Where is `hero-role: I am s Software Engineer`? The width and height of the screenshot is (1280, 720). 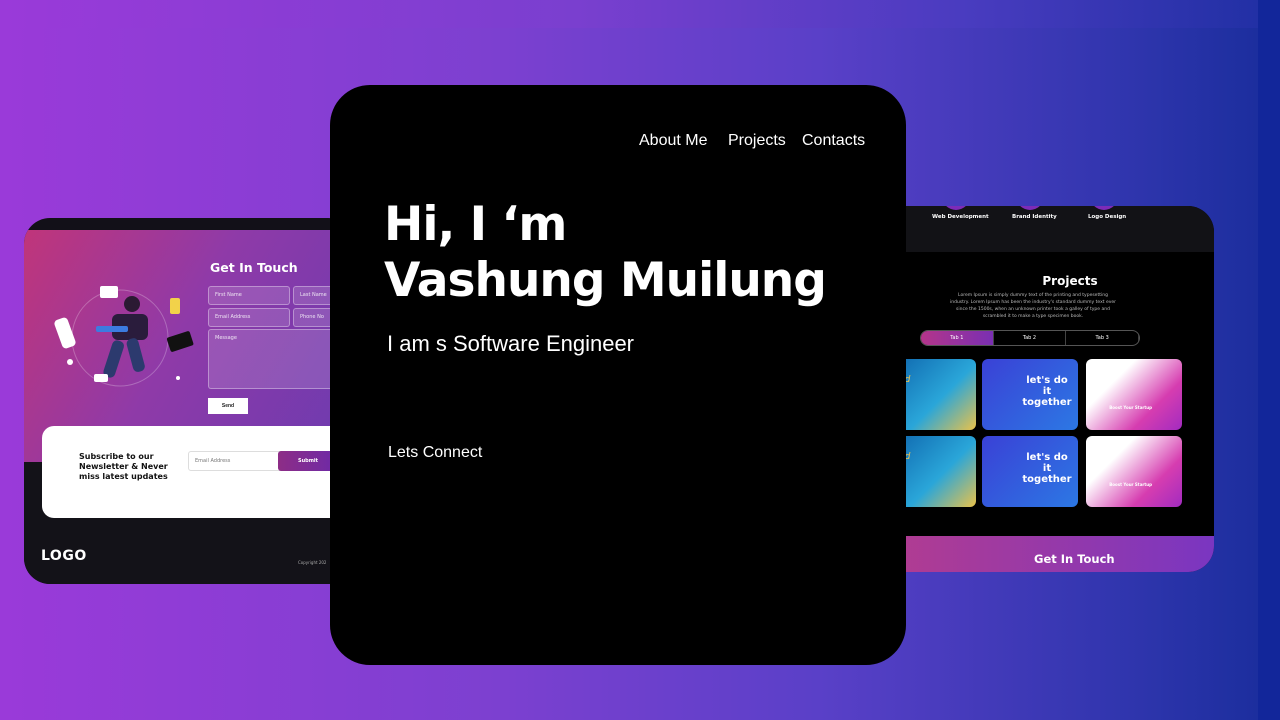 hero-role: I am s Software Engineer is located at coordinates (511, 343).